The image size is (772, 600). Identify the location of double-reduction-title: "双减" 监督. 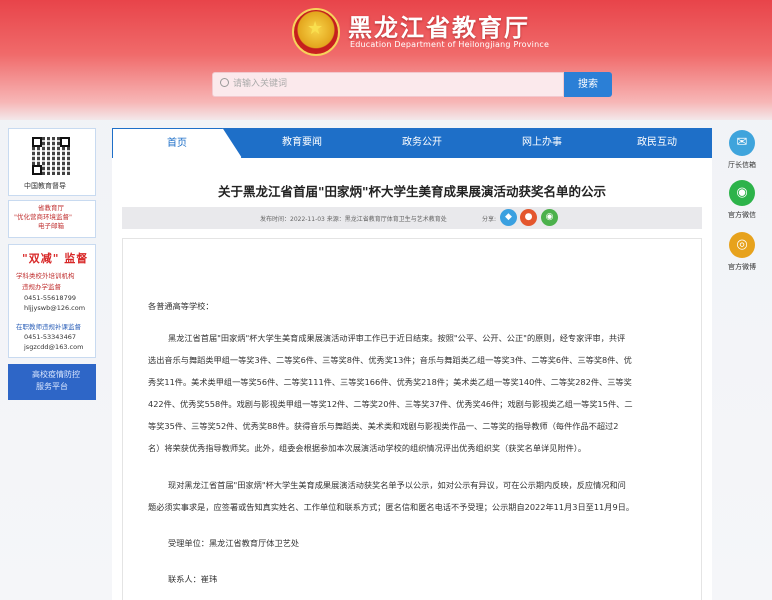
(55, 258).